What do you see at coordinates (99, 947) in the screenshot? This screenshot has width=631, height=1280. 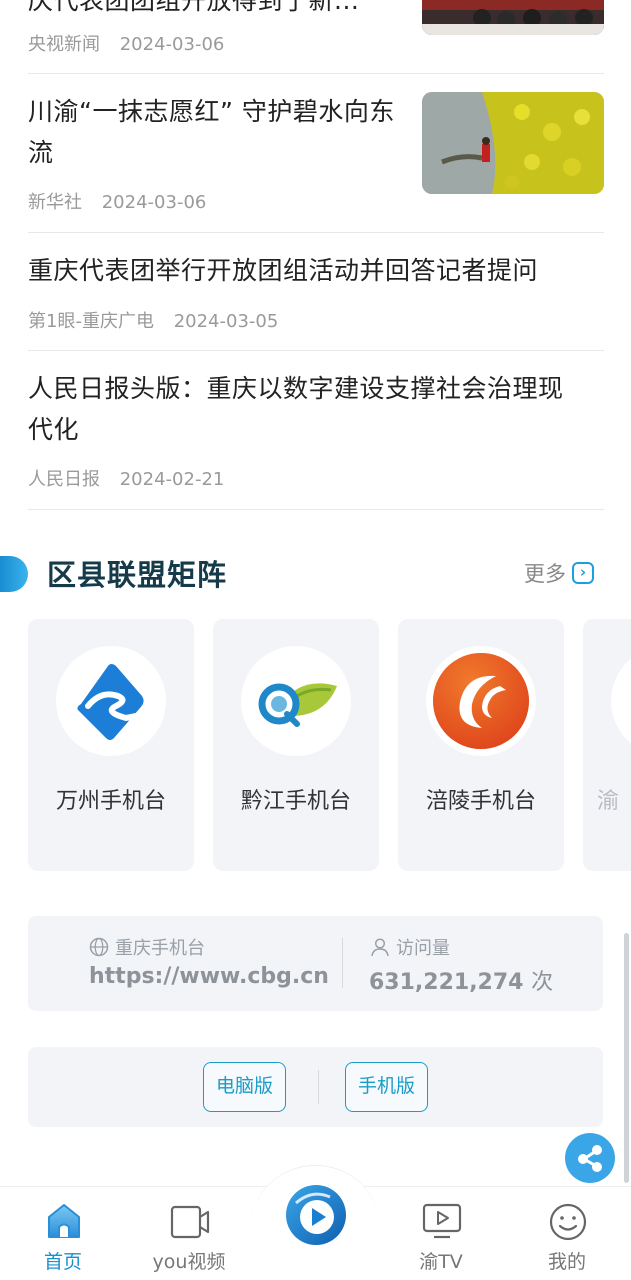 I see `globe-icon` at bounding box center [99, 947].